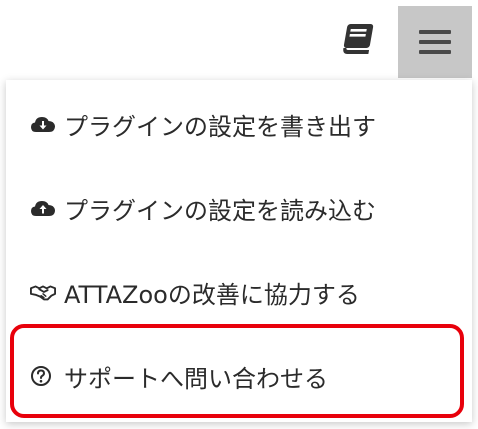 The image size is (478, 429). I want to click on menu-item-import-settings: プラグインの設定を読み込む, so click(239, 208).